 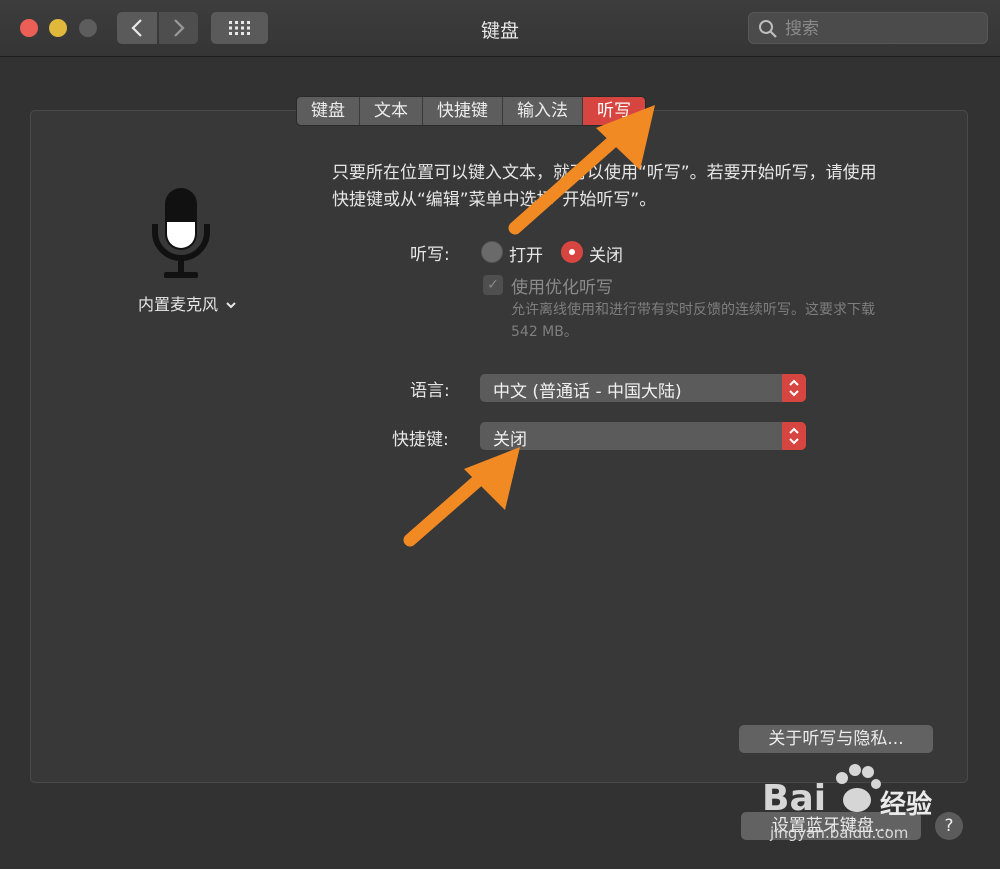 I want to click on microphone-source-menu: 内置麦克风, so click(x=187, y=303).